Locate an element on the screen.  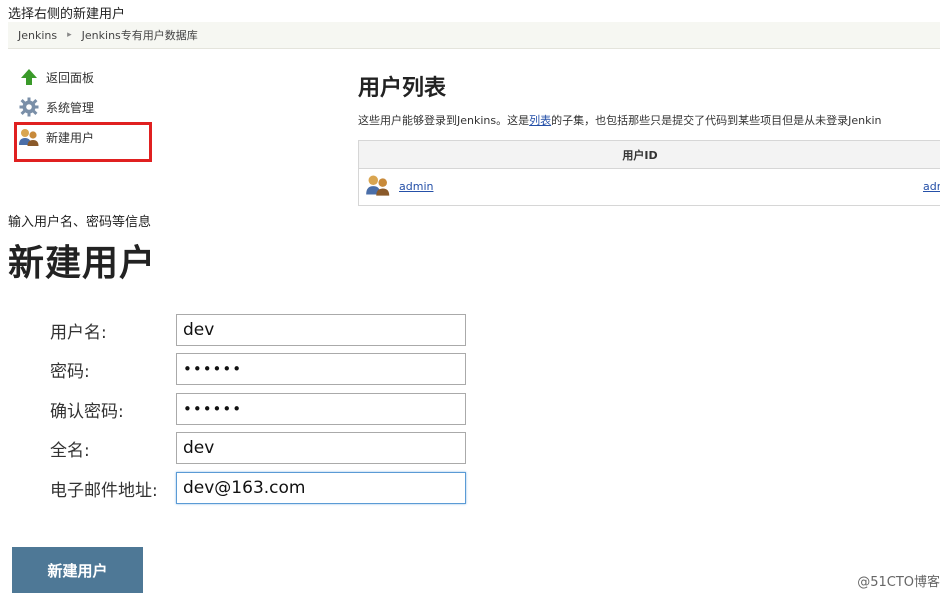
username-row: 用户名: is located at coordinates (258, 330).